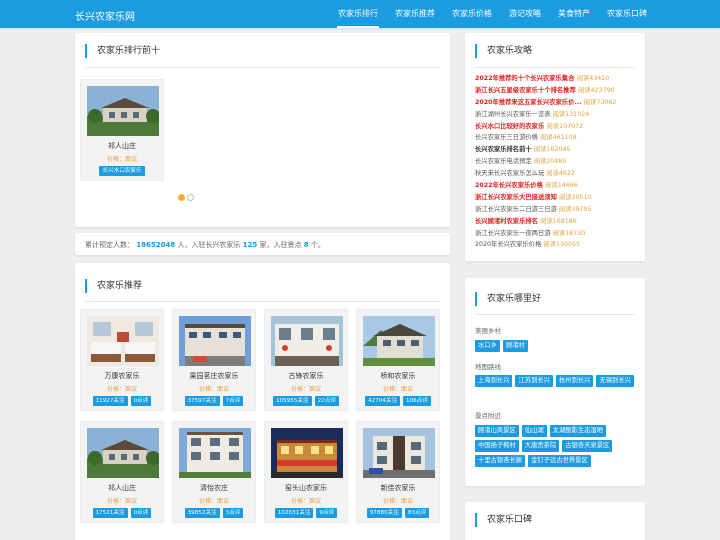 The width and height of the screenshot is (720, 540). I want to click on guide-item: 2020年推荐来这五家长兴农家乐价... 阅读73062, so click(557, 103).